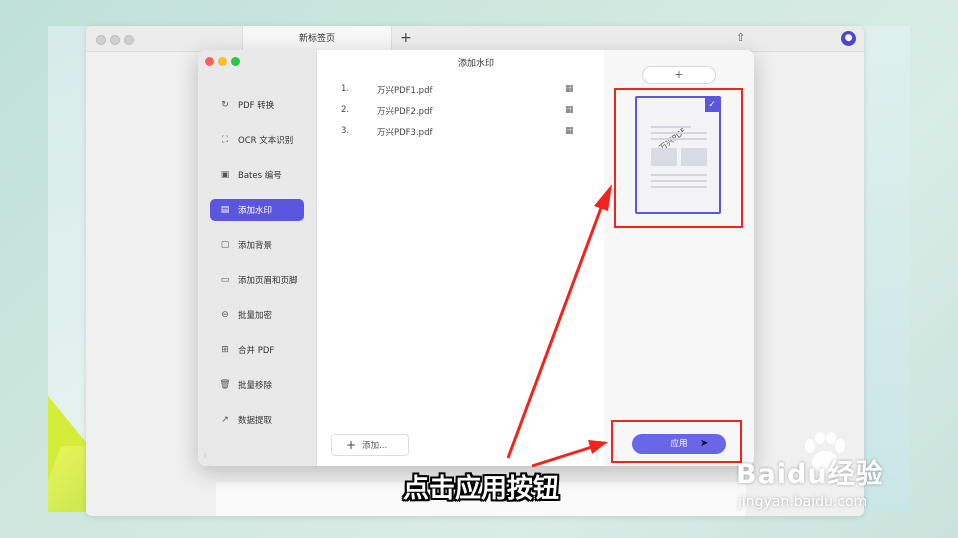 The height and width of the screenshot is (538, 958). I want to click on baidu-watermark: Baidu经验 jingyan.baidu.com, so click(826, 487).